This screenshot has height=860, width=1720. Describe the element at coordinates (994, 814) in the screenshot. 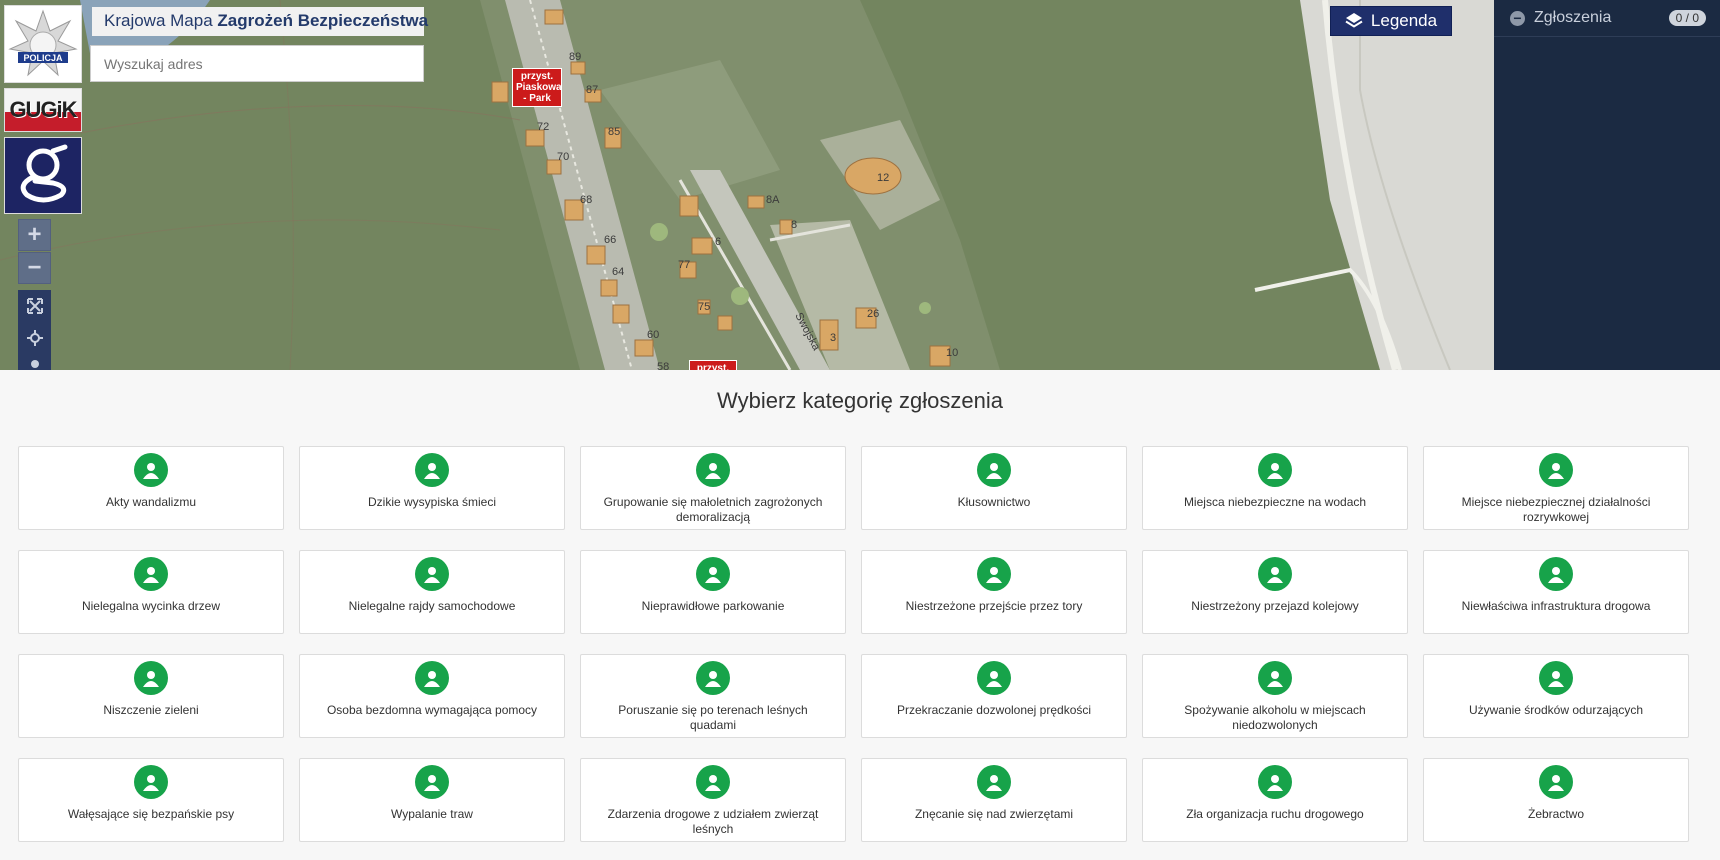

I see `category-label: Znęcanie się nad zwierzętami` at that location.